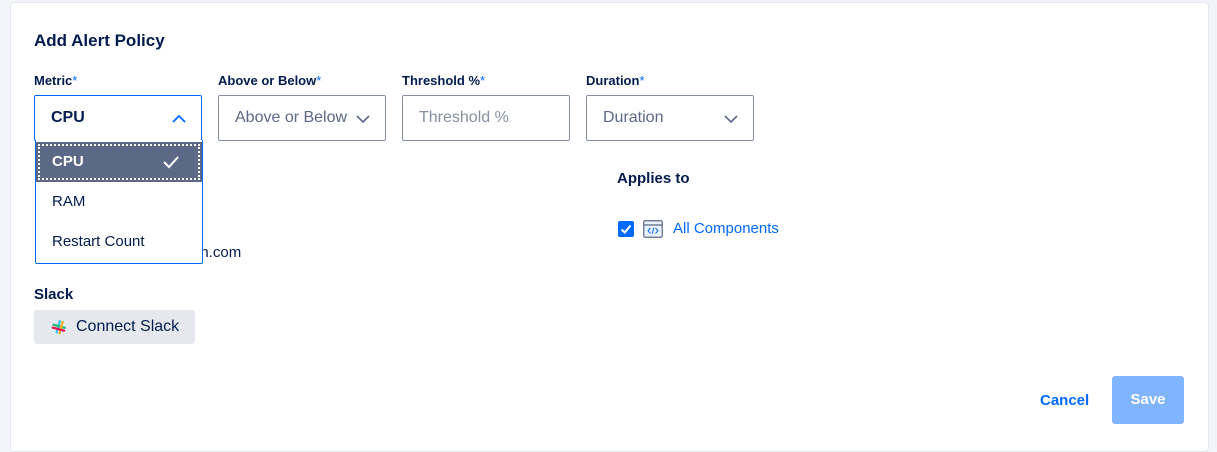 The width and height of the screenshot is (1217, 452). Describe the element at coordinates (726, 228) in the screenshot. I see `all-components-link: All Components` at that location.